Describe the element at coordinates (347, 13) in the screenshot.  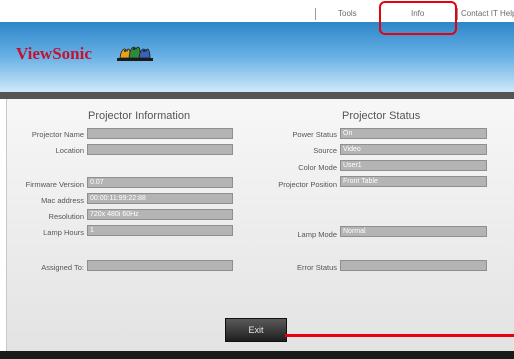
I see `nav-link-tools: Tools` at that location.